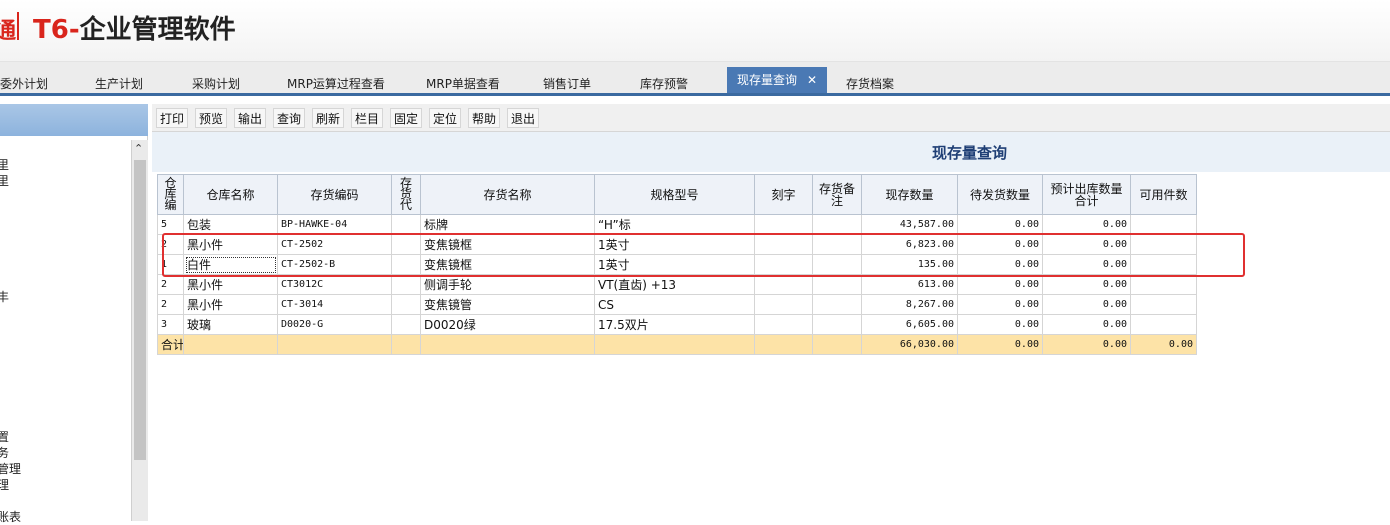 This screenshot has width=1390, height=525. What do you see at coordinates (909, 304) in the screenshot?
I see `table-cell: 8,267.00` at bounding box center [909, 304].